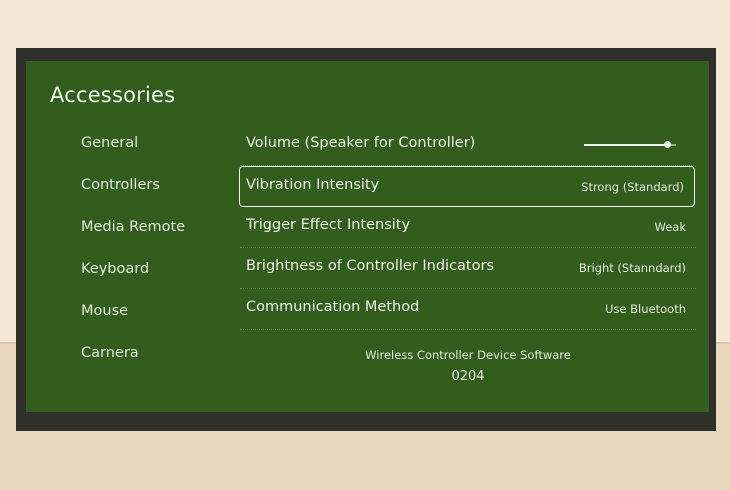 The image size is (730, 490). Describe the element at coordinates (333, 307) in the screenshot. I see `setting-label: Communication Method` at that location.